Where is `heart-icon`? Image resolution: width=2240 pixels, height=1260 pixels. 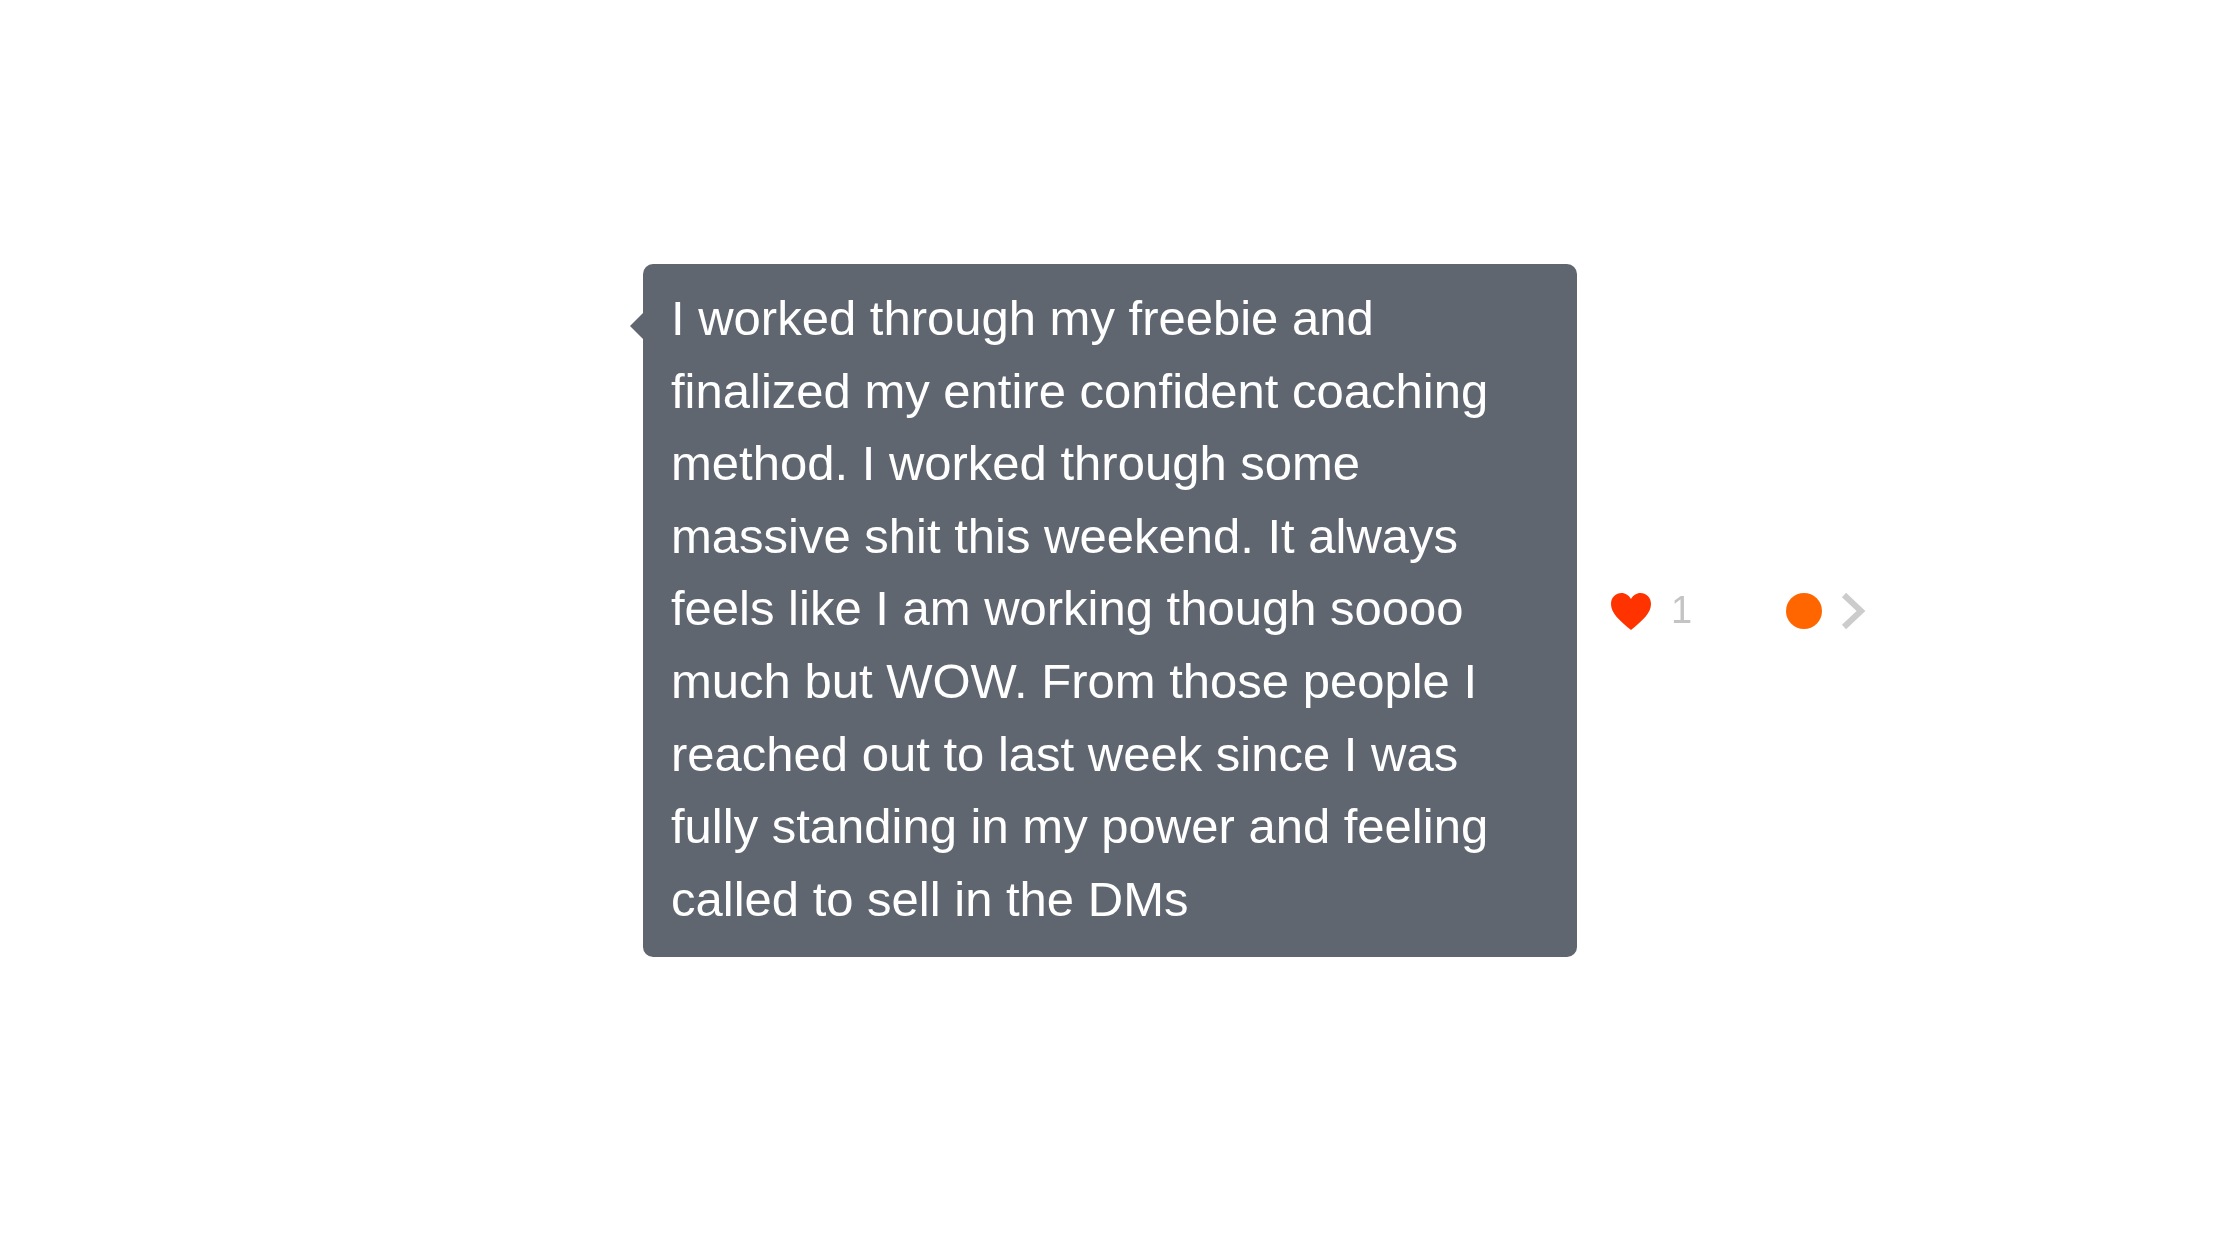 heart-icon is located at coordinates (1631, 610).